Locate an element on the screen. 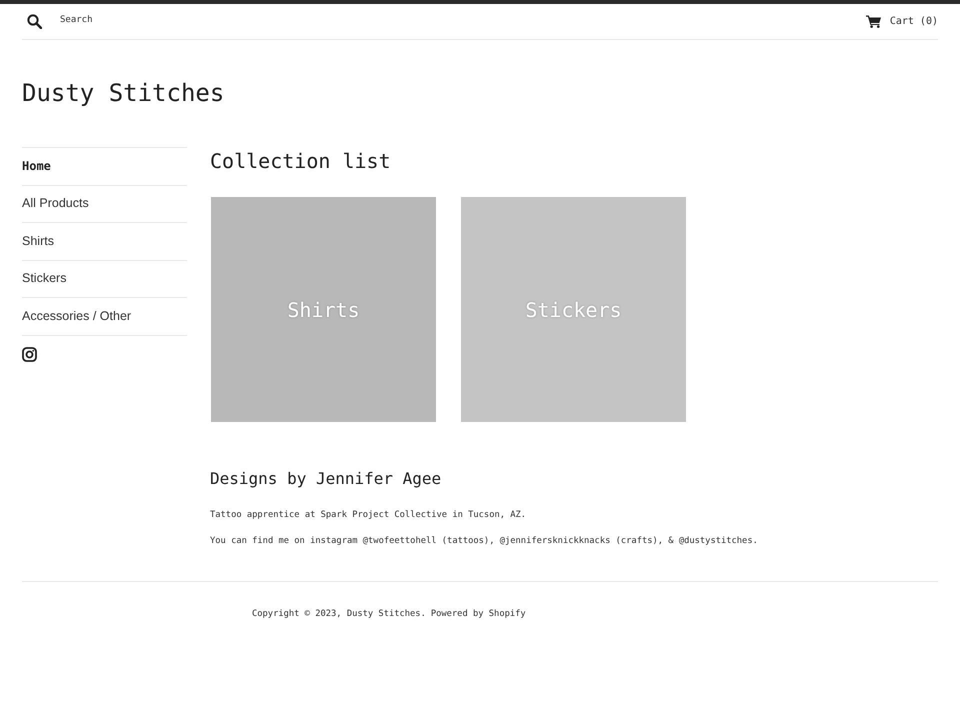 The width and height of the screenshot is (960, 720). about-paragraph: Tattoo apprentice at Spark Project Collective in Tucson, AZ. is located at coordinates (368, 515).